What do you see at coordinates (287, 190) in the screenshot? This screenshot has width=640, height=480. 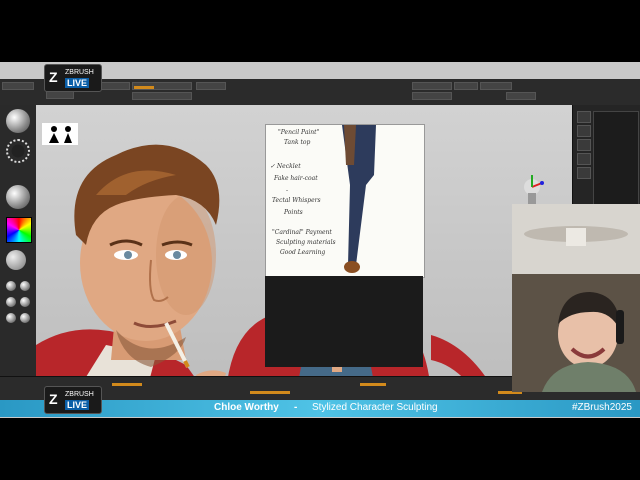 I see `sketch-note: -` at bounding box center [287, 190].